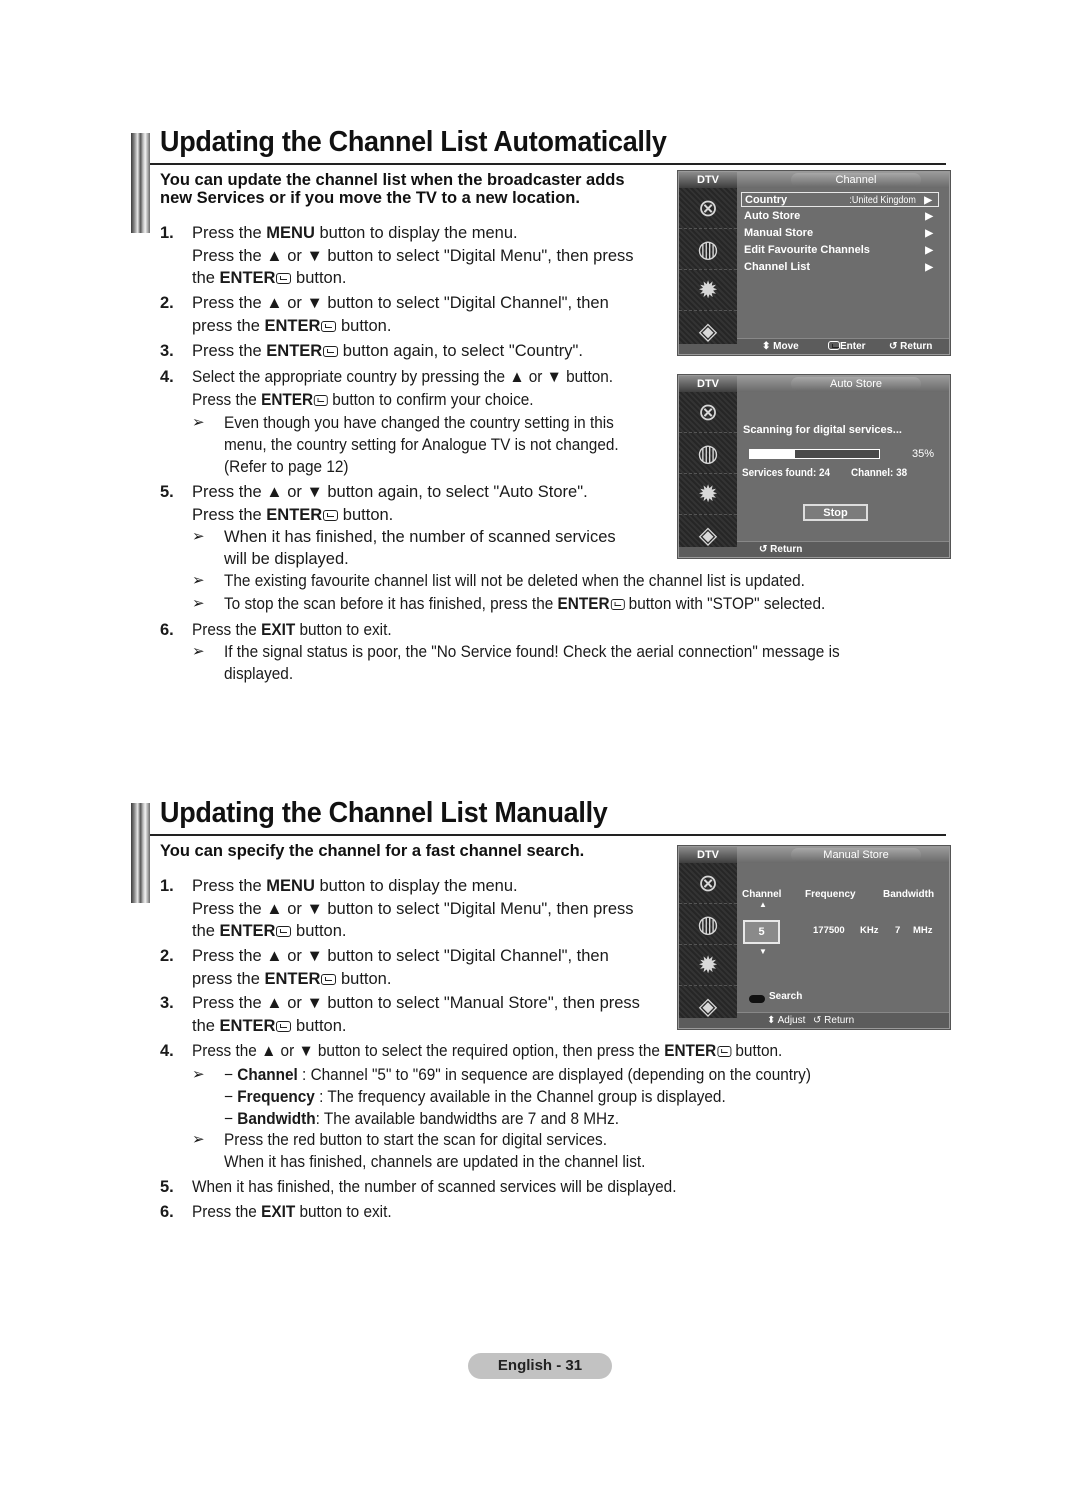  I want to click on column-channel: Channel, so click(762, 894).